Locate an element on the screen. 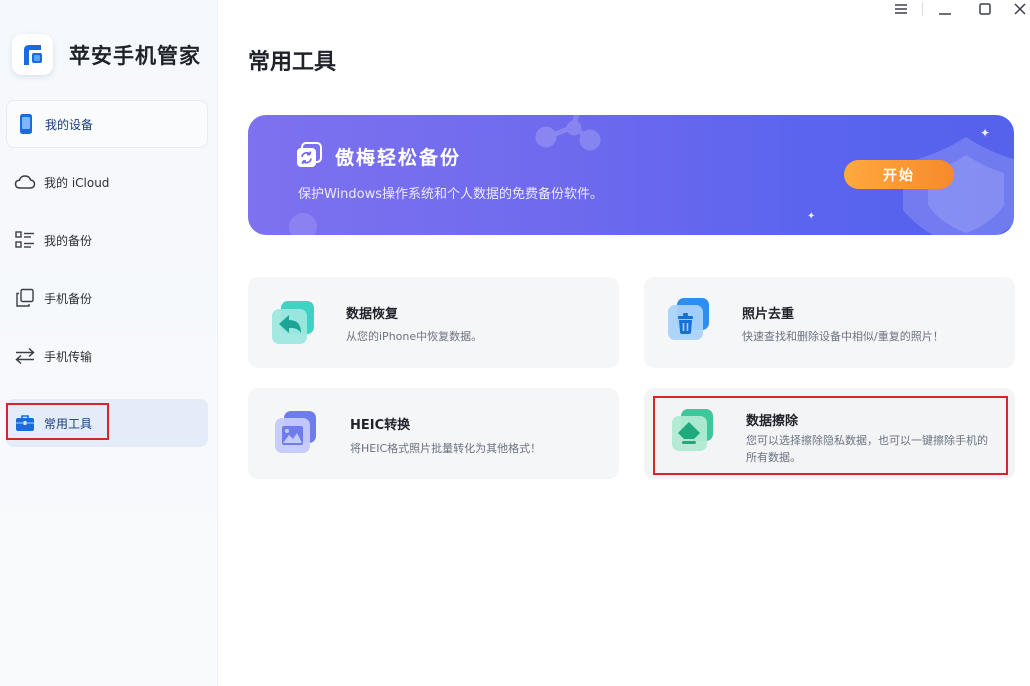 The image size is (1030, 686). sidebar-item-label: 我的设备 is located at coordinates (69, 124).